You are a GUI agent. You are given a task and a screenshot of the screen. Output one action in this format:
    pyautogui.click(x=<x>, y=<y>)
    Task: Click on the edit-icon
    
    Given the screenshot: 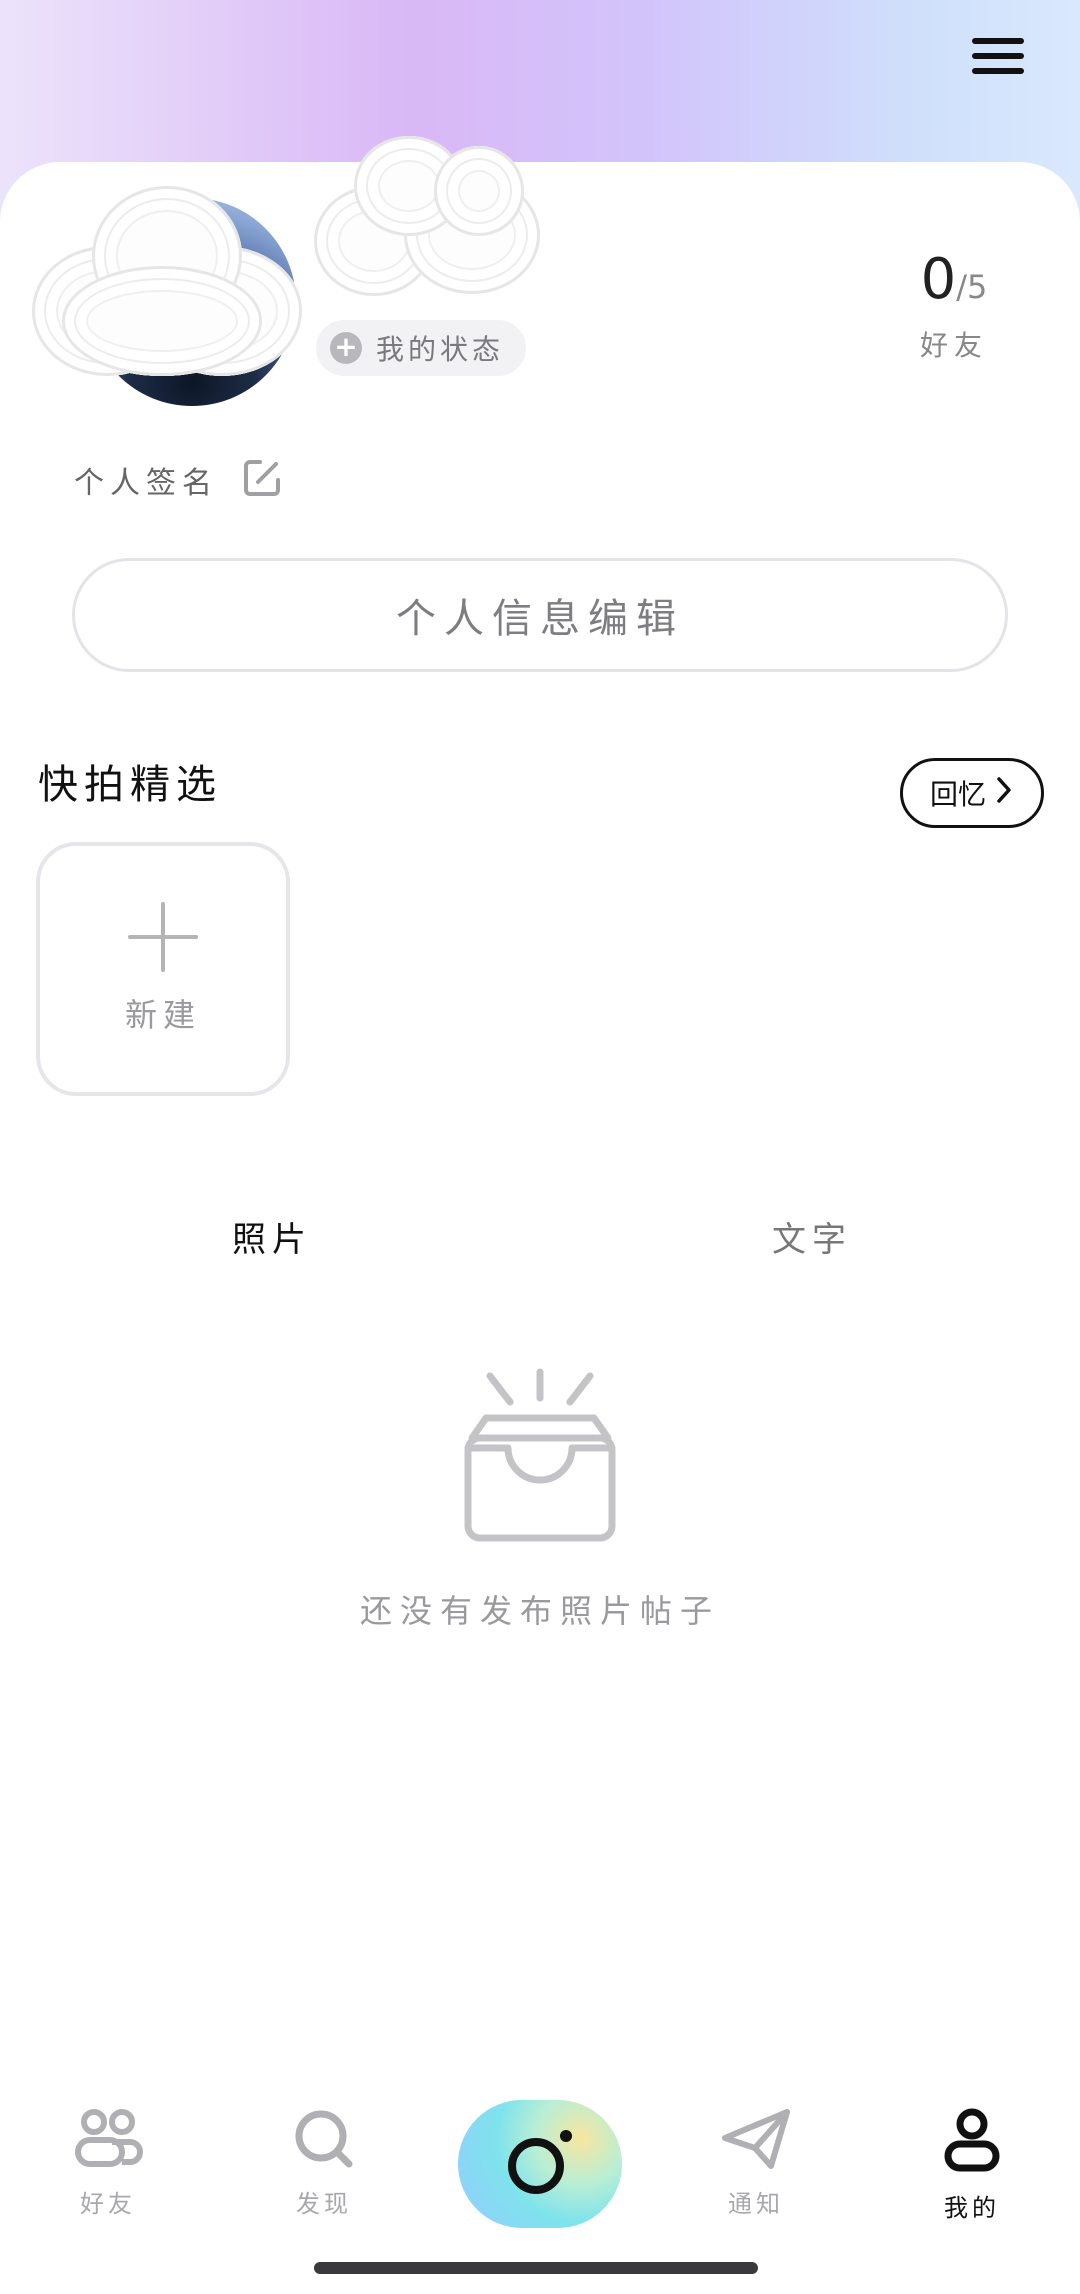 What is the action you would take?
    pyautogui.click(x=262, y=480)
    